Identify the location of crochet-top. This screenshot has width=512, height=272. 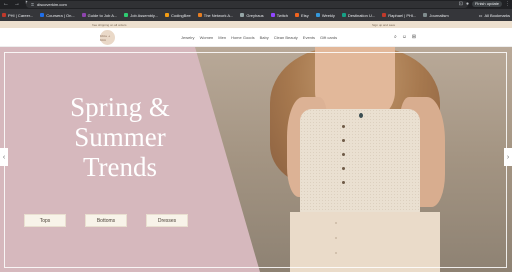
(360, 163).